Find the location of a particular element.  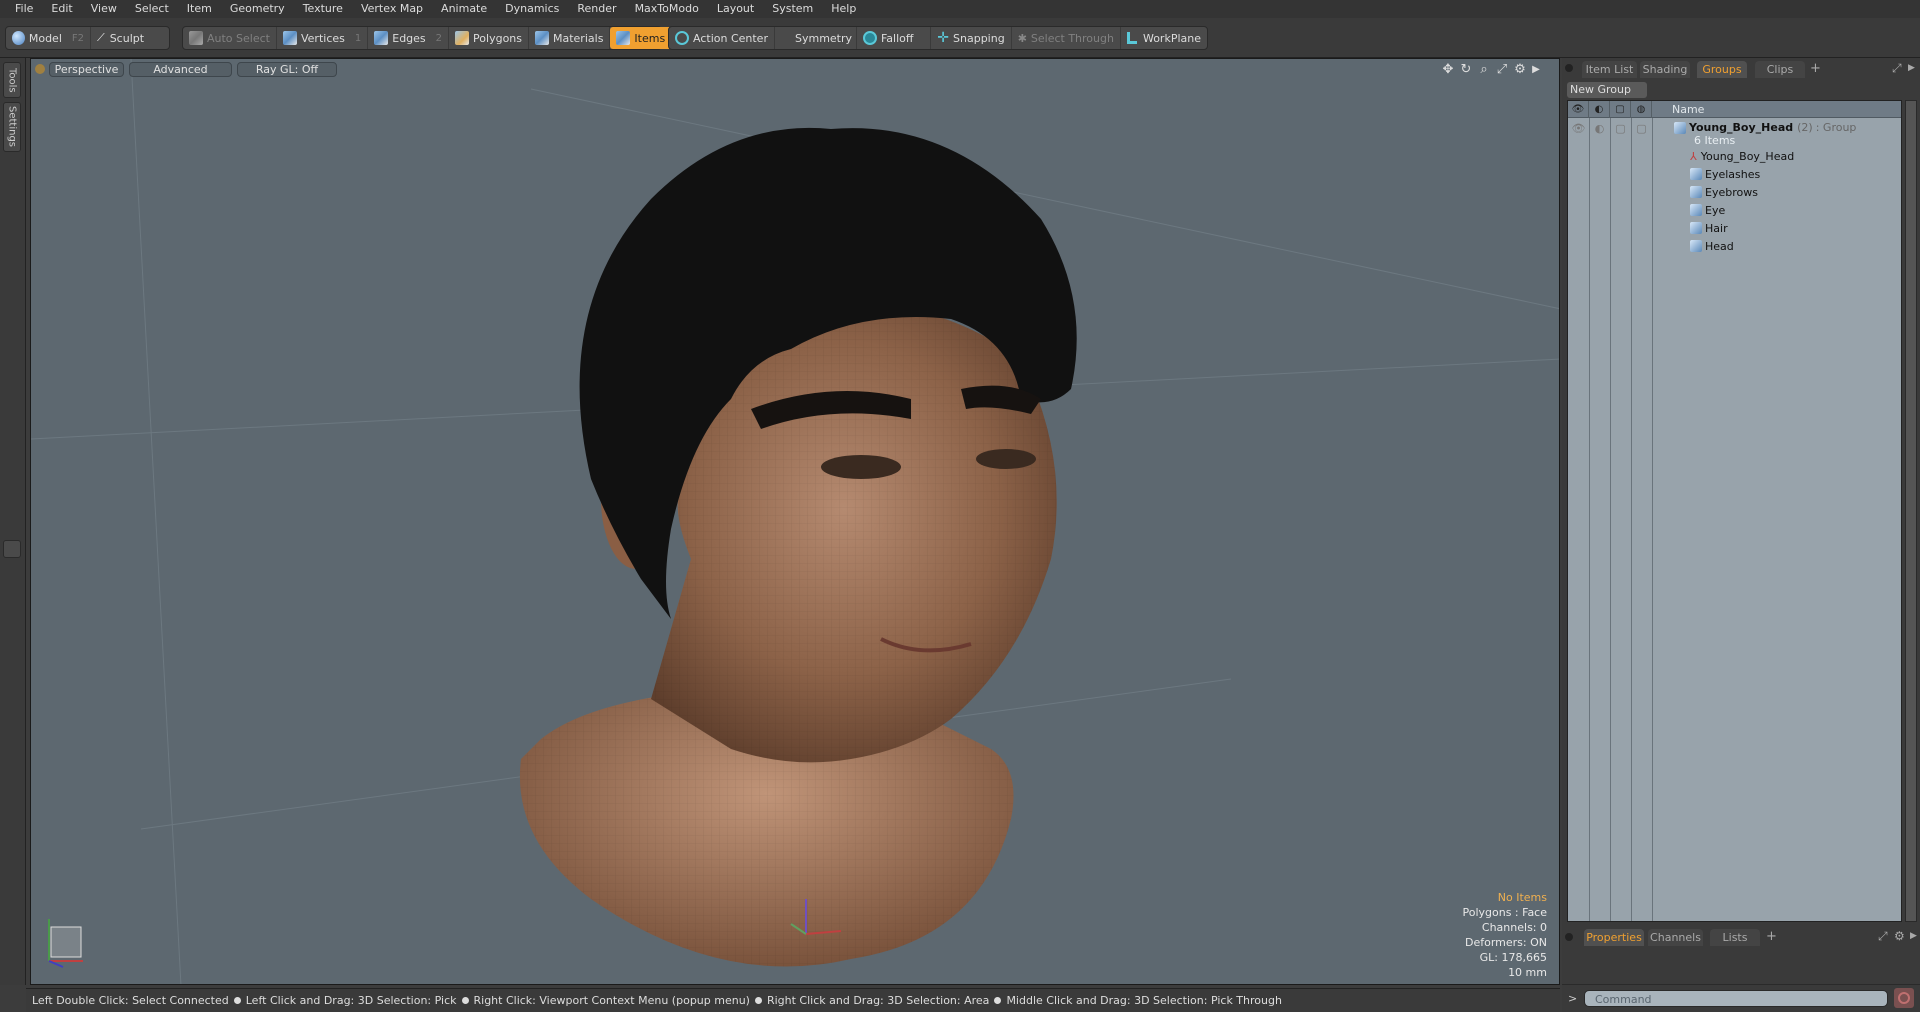

tree-item: Eye is located at coordinates (1734, 210).